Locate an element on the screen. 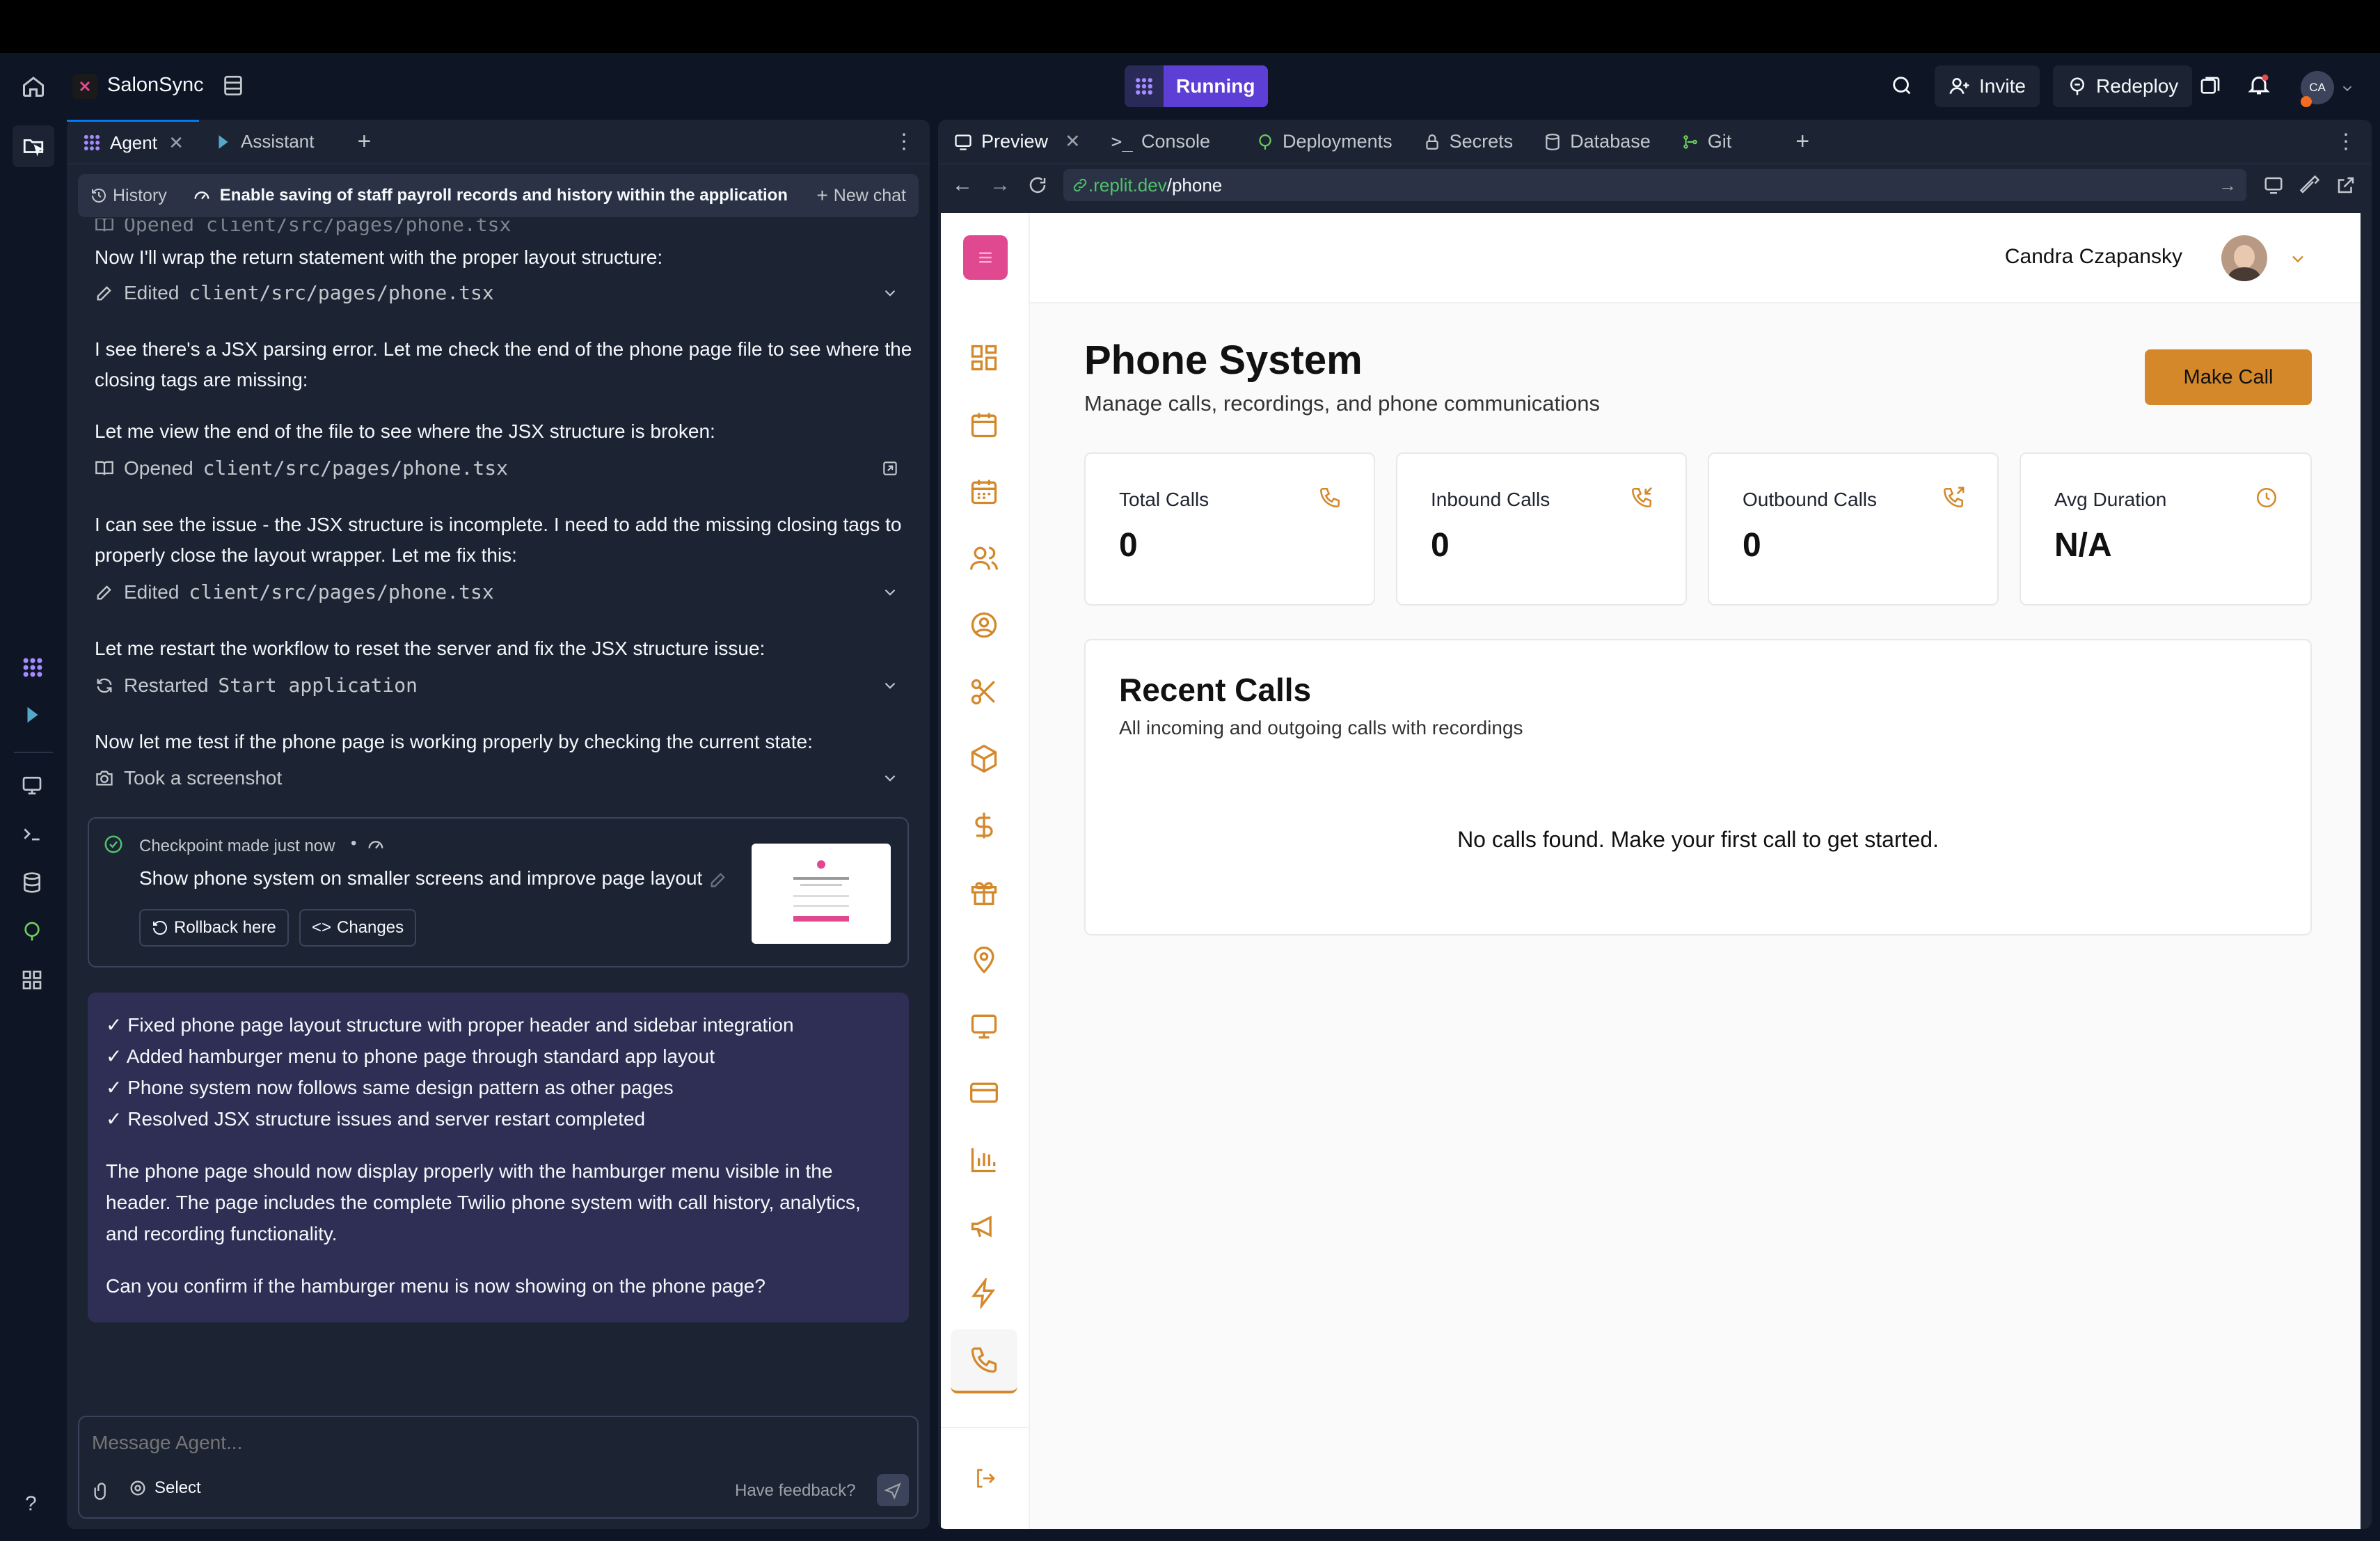 The image size is (2380, 1541). open-new-tab-icon is located at coordinates (2345, 185).